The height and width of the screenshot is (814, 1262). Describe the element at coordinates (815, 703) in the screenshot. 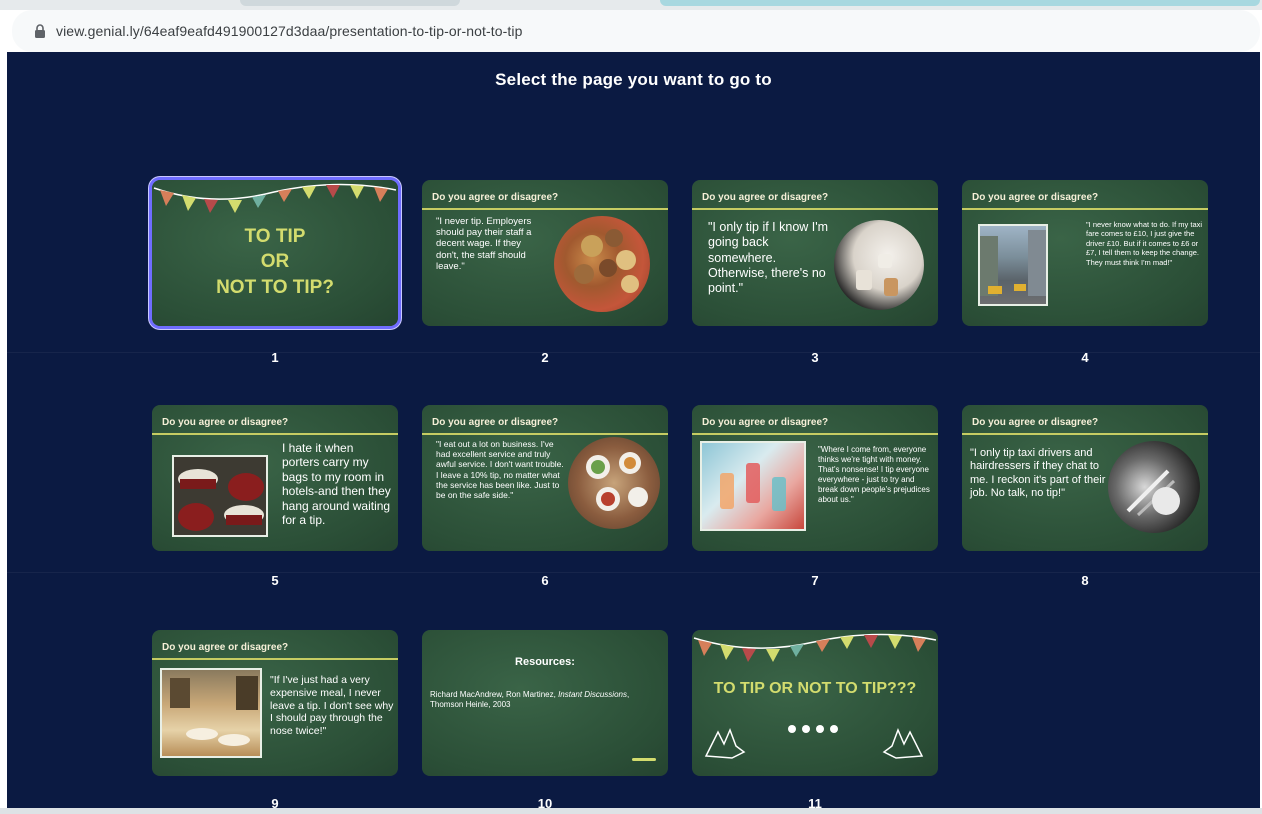

I see `slide-thumbnail-11: TO TIP OR NOT TO TIP???` at that location.